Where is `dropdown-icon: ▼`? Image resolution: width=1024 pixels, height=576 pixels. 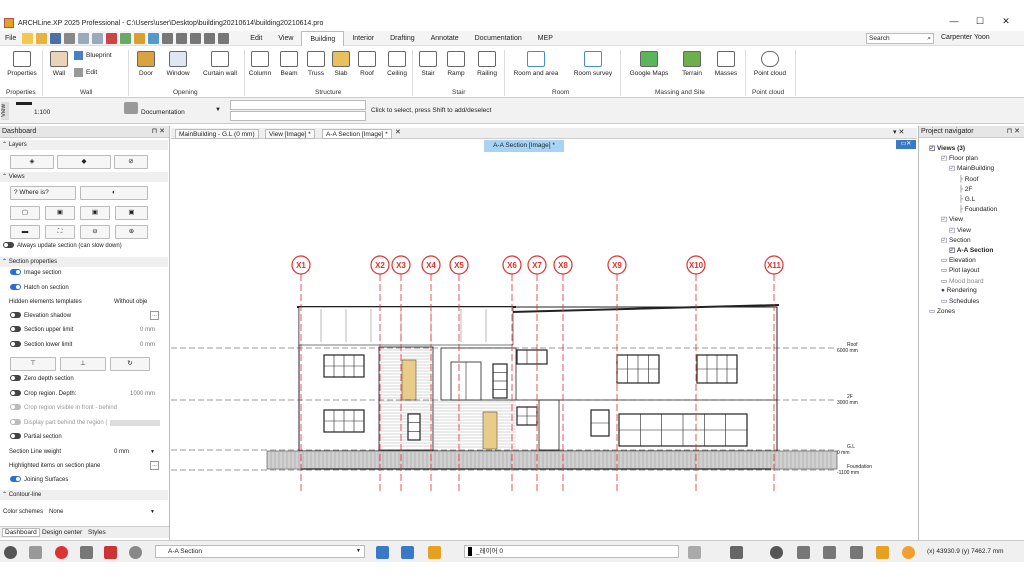 dropdown-icon: ▼ is located at coordinates (218, 110).